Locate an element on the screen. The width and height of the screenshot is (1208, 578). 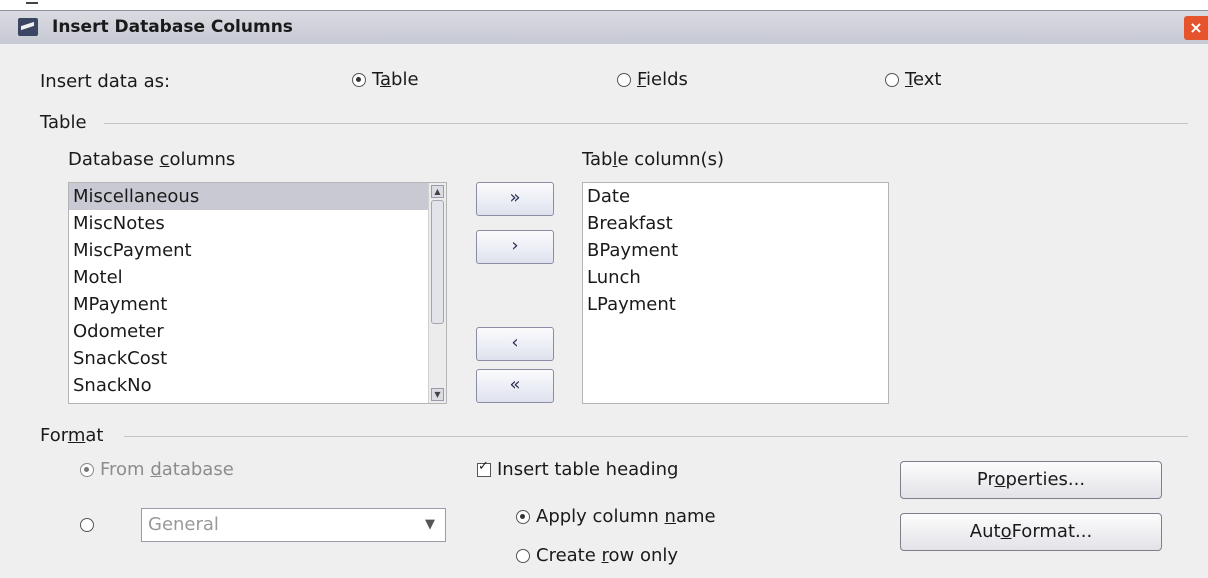
table-section-divider is located at coordinates (646, 123).